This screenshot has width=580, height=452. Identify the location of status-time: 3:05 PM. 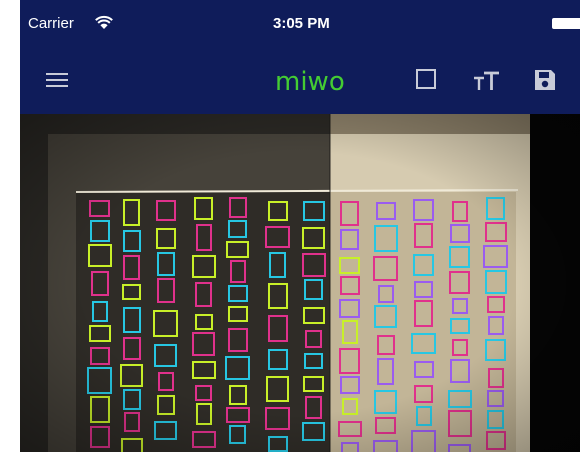
(301, 23).